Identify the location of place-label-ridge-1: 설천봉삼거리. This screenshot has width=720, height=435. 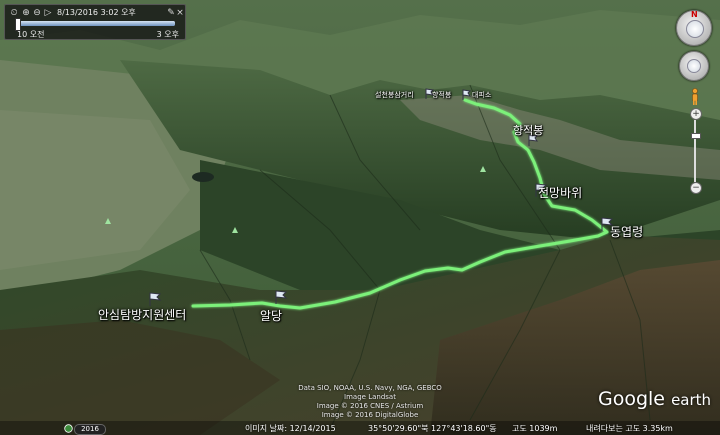
(394, 95).